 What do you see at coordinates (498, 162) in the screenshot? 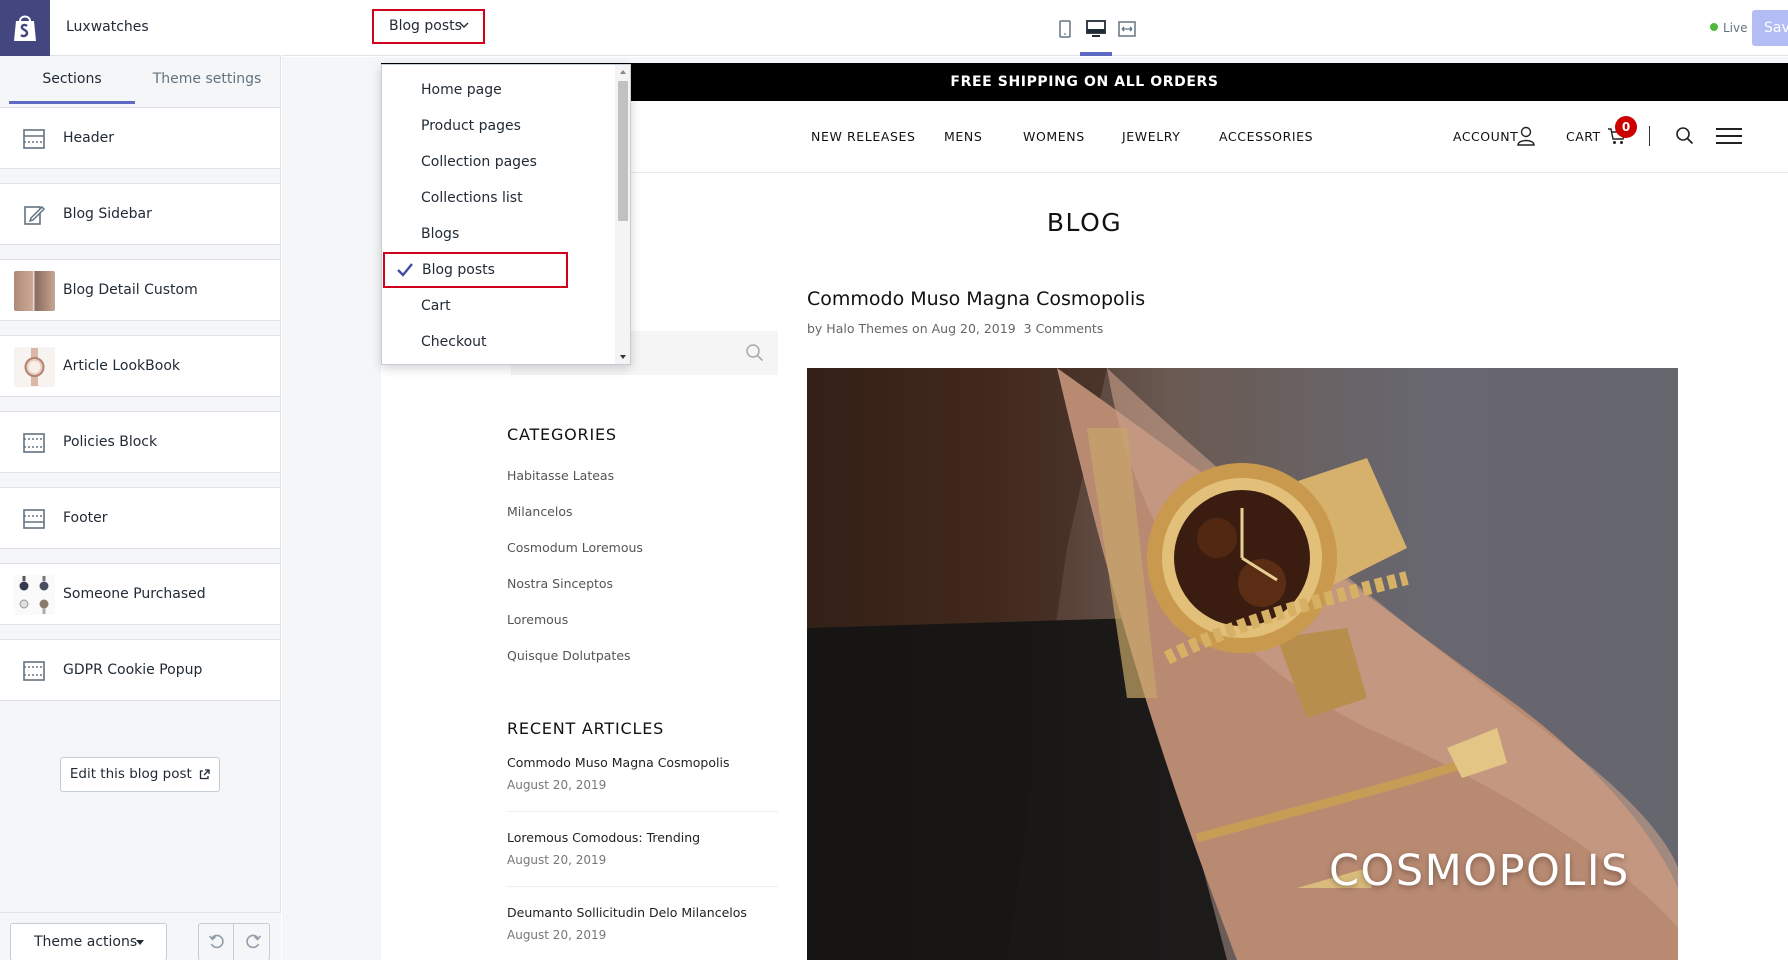
I see `dropdown-item-collection-pages: Collection pages` at bounding box center [498, 162].